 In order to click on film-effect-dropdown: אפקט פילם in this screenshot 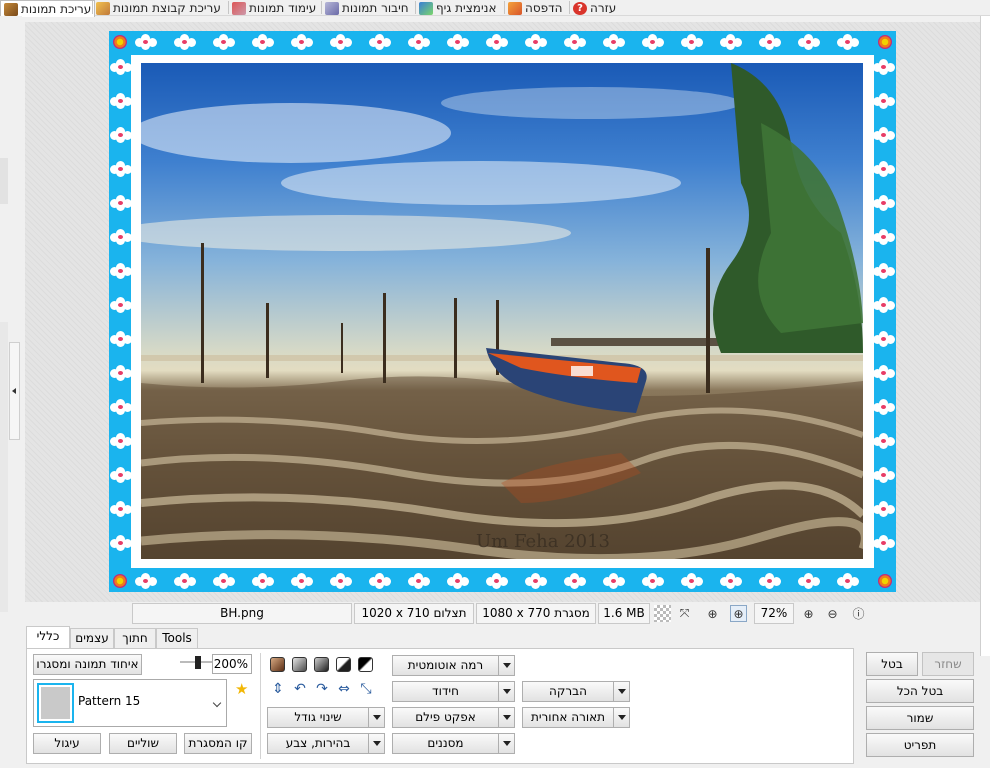, I will do `click(453, 717)`.